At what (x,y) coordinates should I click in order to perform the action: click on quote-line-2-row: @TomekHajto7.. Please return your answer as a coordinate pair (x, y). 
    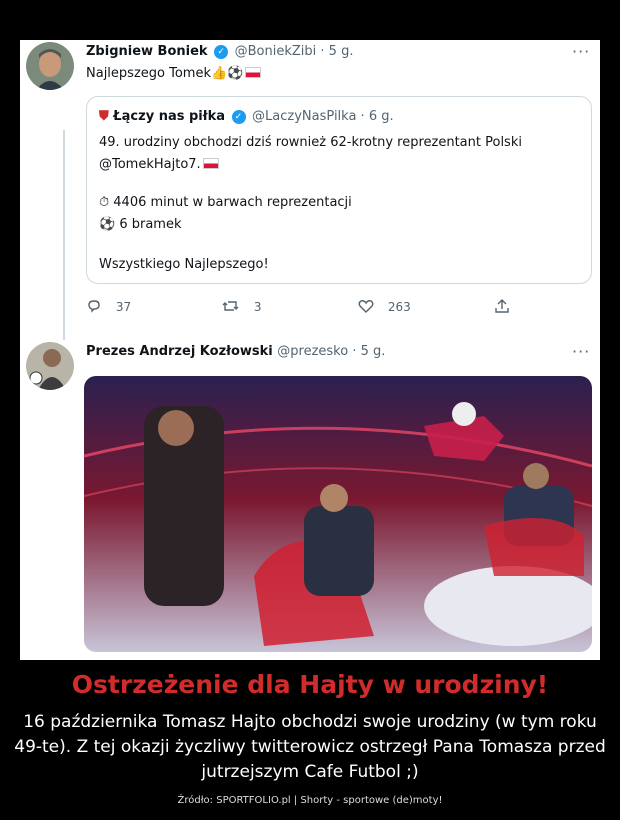
    Looking at the image, I should click on (159, 164).